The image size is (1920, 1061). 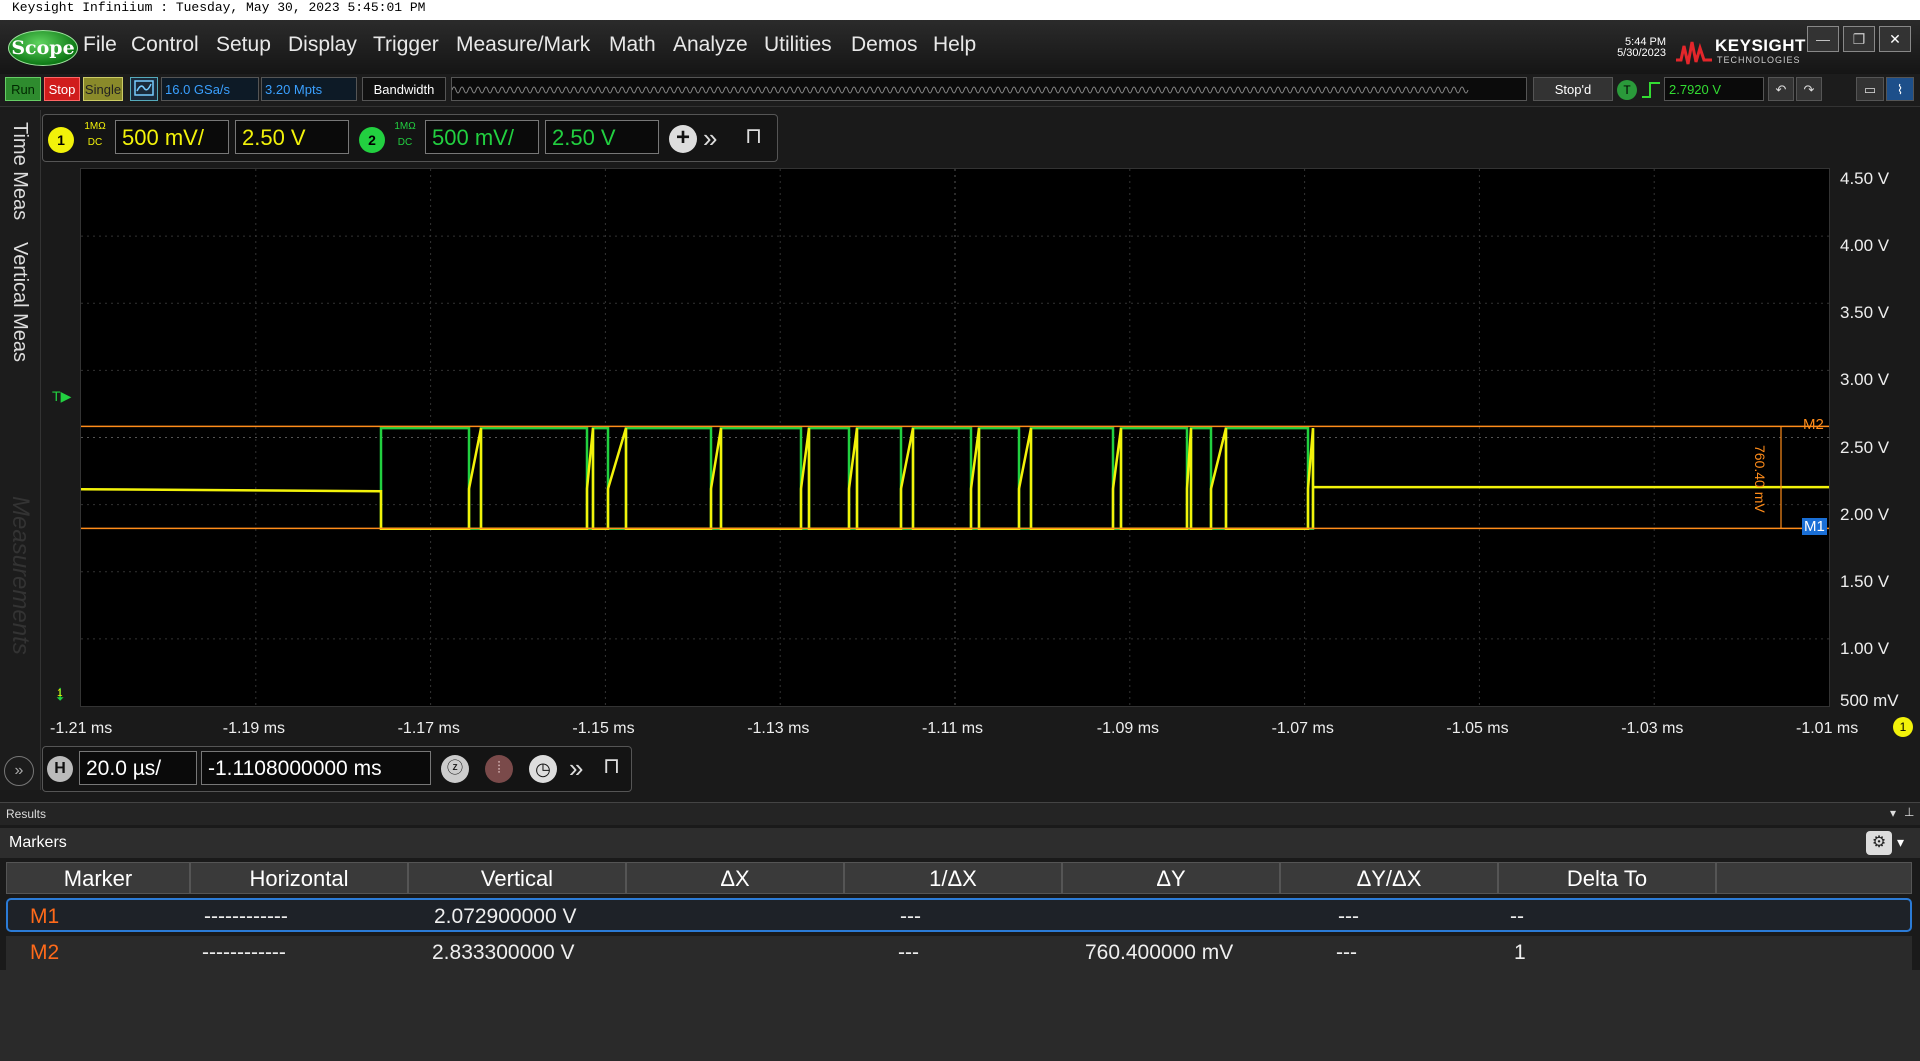 I want to click on layout-button: ▭, so click(x=1870, y=89).